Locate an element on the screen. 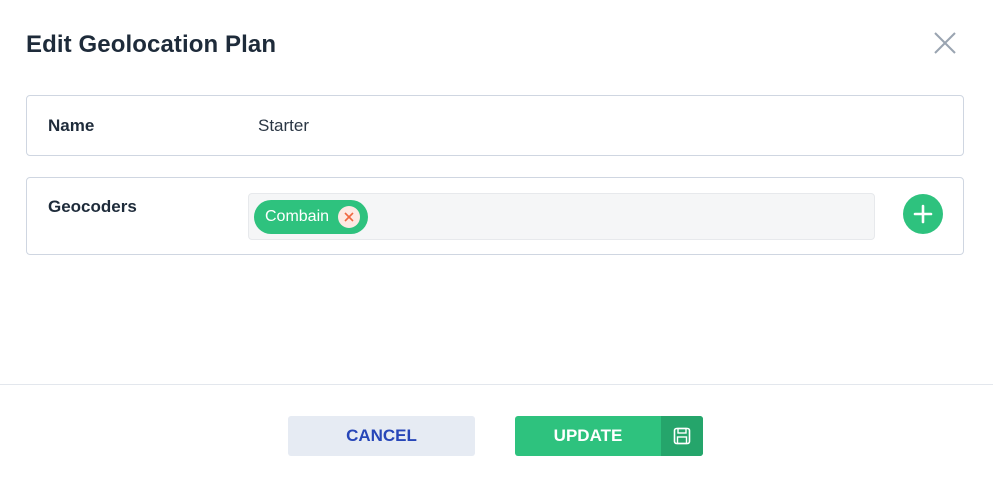  footer-divider is located at coordinates (496, 384).